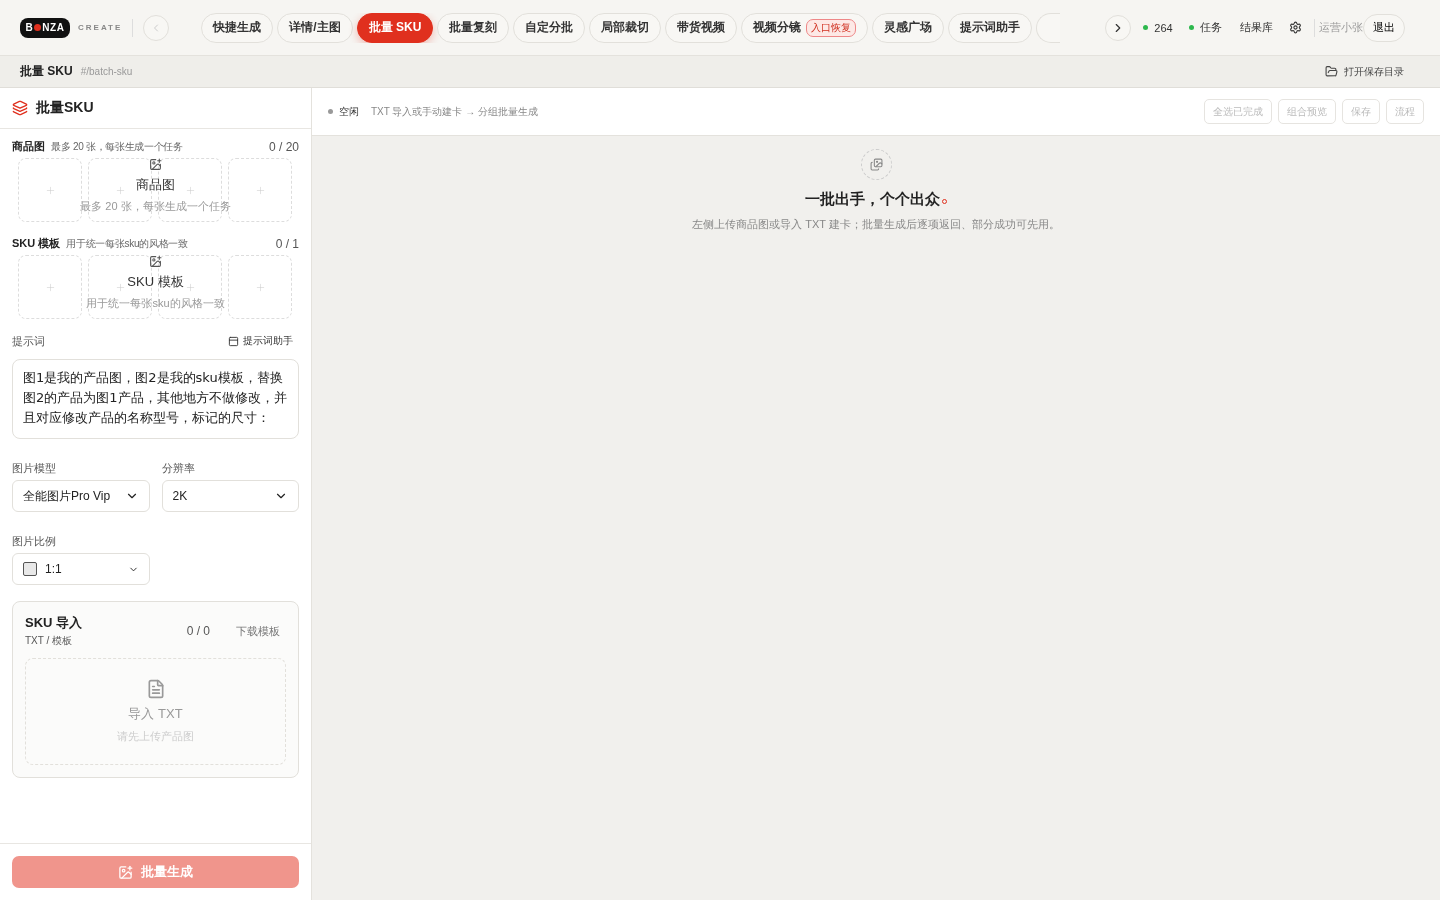 This screenshot has width=1440, height=900. I want to click on field-label: 图片模型, so click(34, 468).